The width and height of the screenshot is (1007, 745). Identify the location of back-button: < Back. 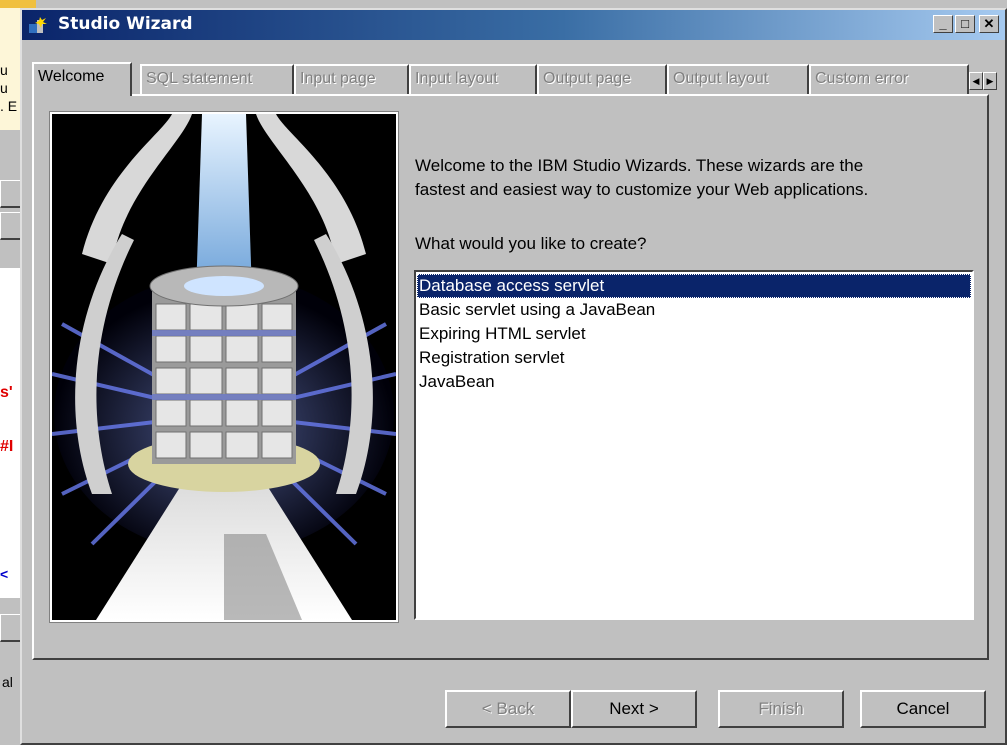
(508, 709).